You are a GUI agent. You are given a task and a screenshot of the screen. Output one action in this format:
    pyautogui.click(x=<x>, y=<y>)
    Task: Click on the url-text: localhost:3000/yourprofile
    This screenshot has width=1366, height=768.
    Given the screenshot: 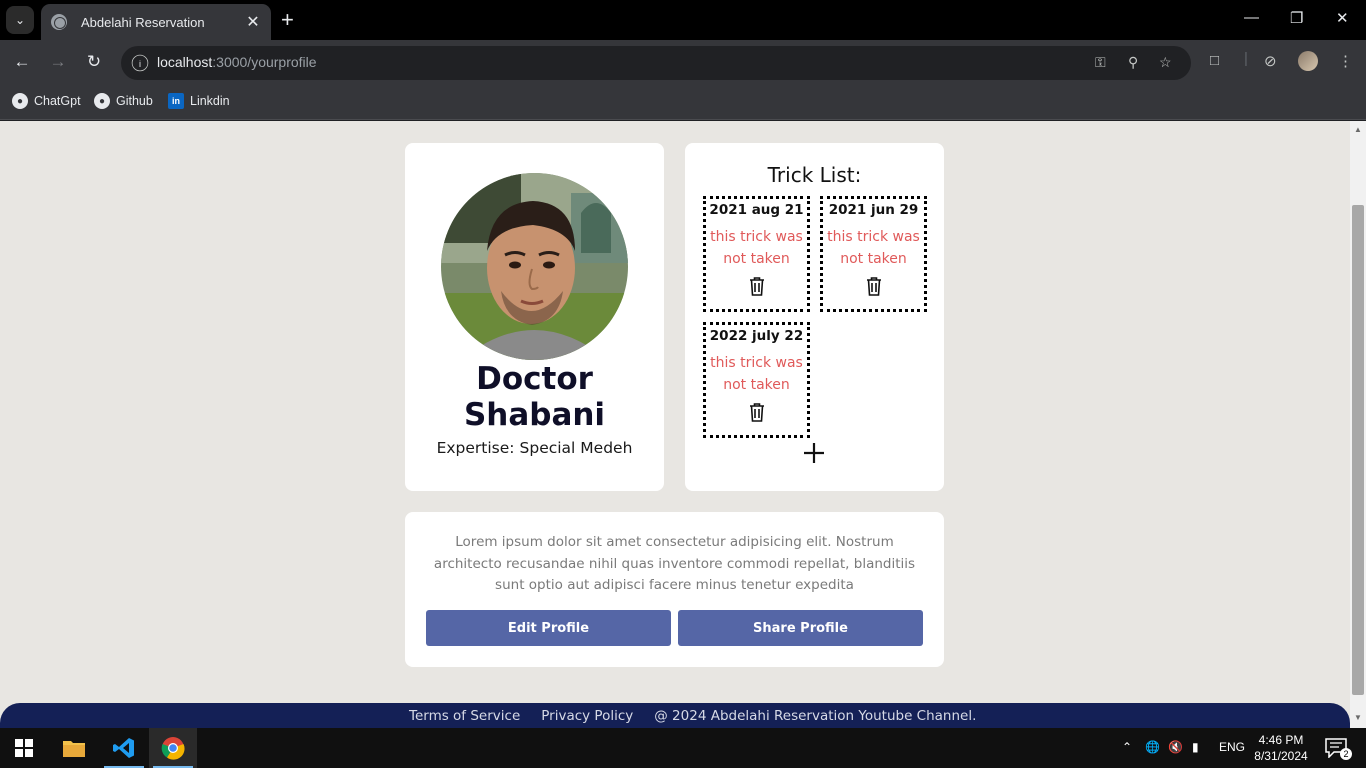 What is the action you would take?
    pyautogui.click(x=237, y=62)
    